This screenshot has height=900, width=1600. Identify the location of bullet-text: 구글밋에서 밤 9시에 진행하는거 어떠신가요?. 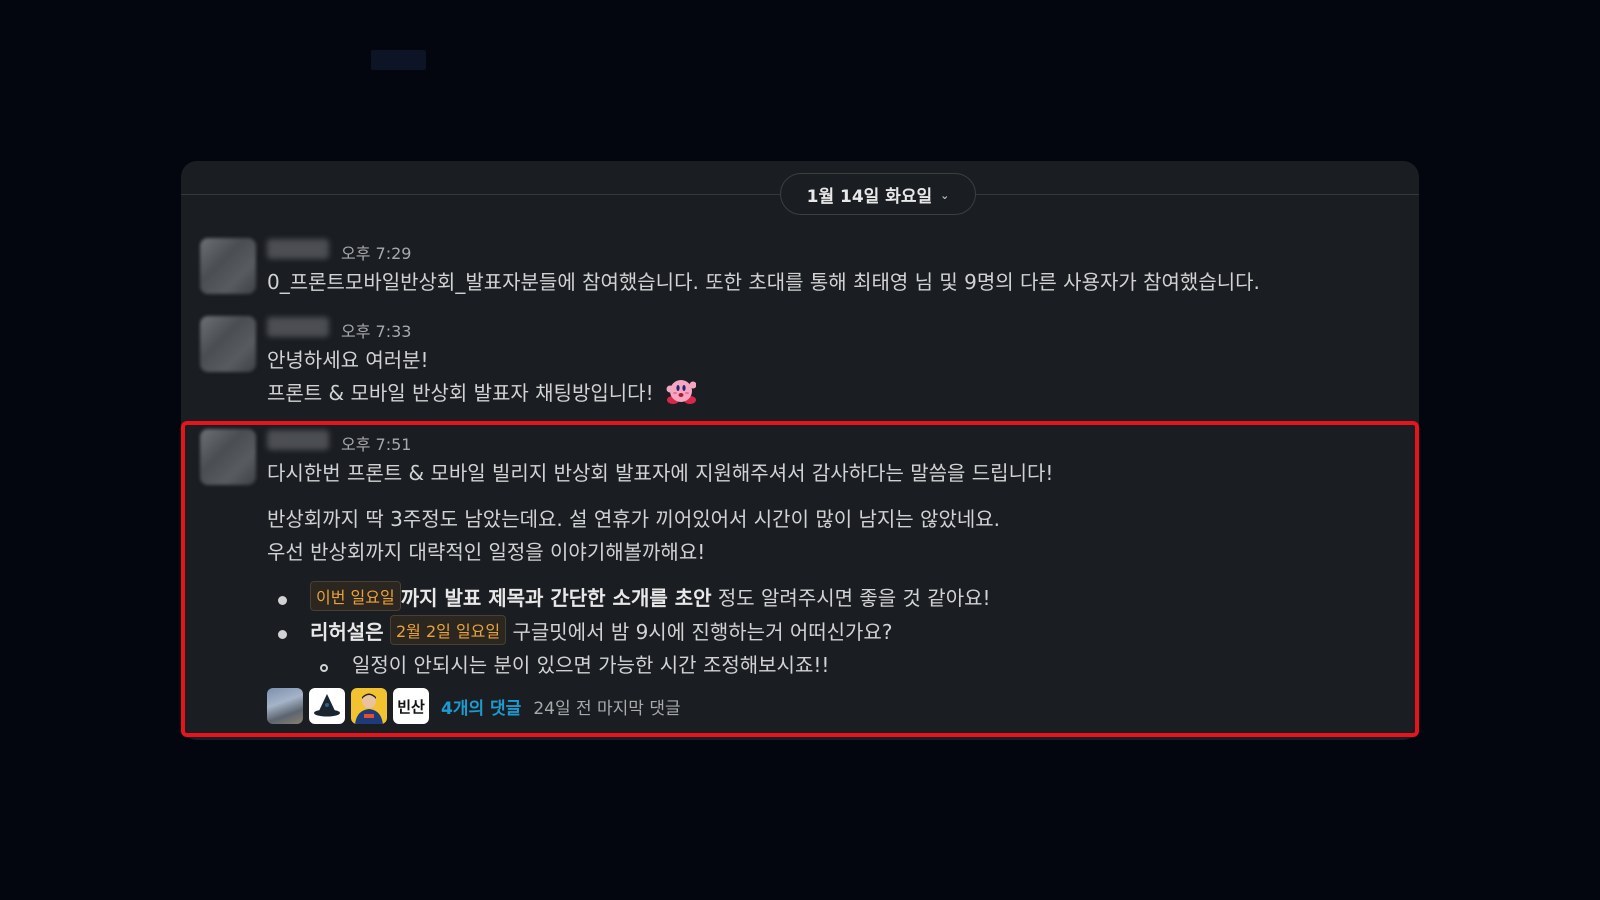
(699, 632).